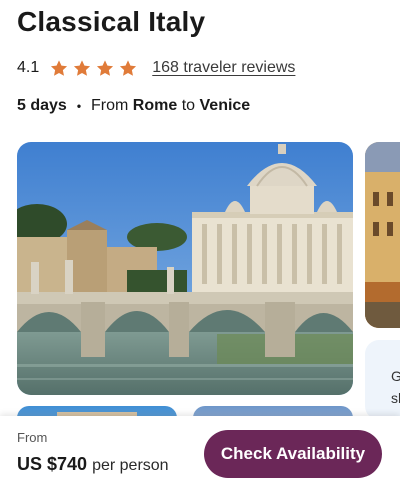 The image size is (400, 492). Describe the element at coordinates (395, 398) in the screenshot. I see `info-card-text-2: sh` at that location.